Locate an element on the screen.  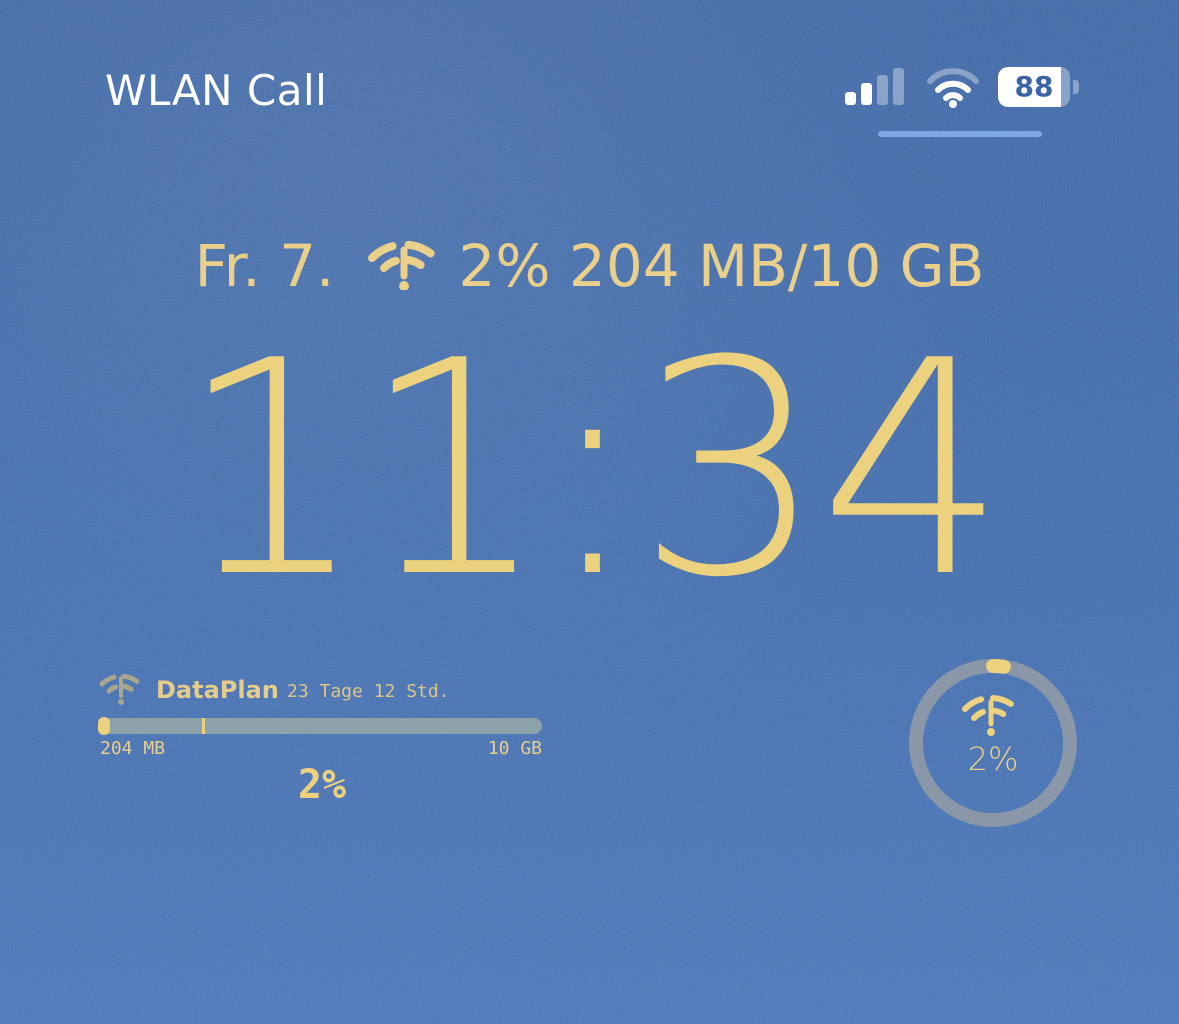
wifi-antenna-icon is located at coordinates (404, 265).